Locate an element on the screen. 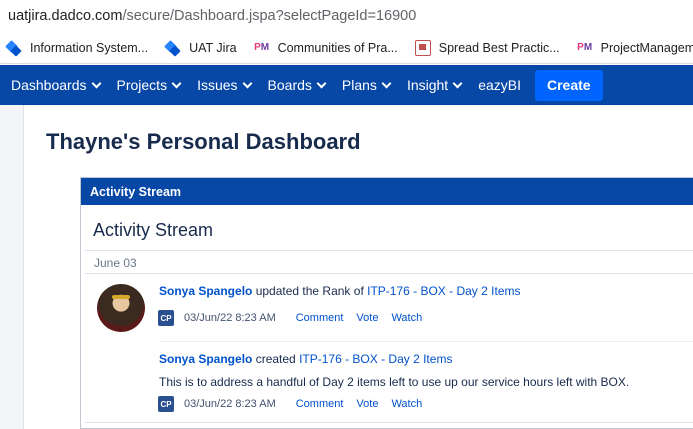 Image resolution: width=693 pixels, height=429 pixels. nav-label: eazyBI is located at coordinates (499, 85).